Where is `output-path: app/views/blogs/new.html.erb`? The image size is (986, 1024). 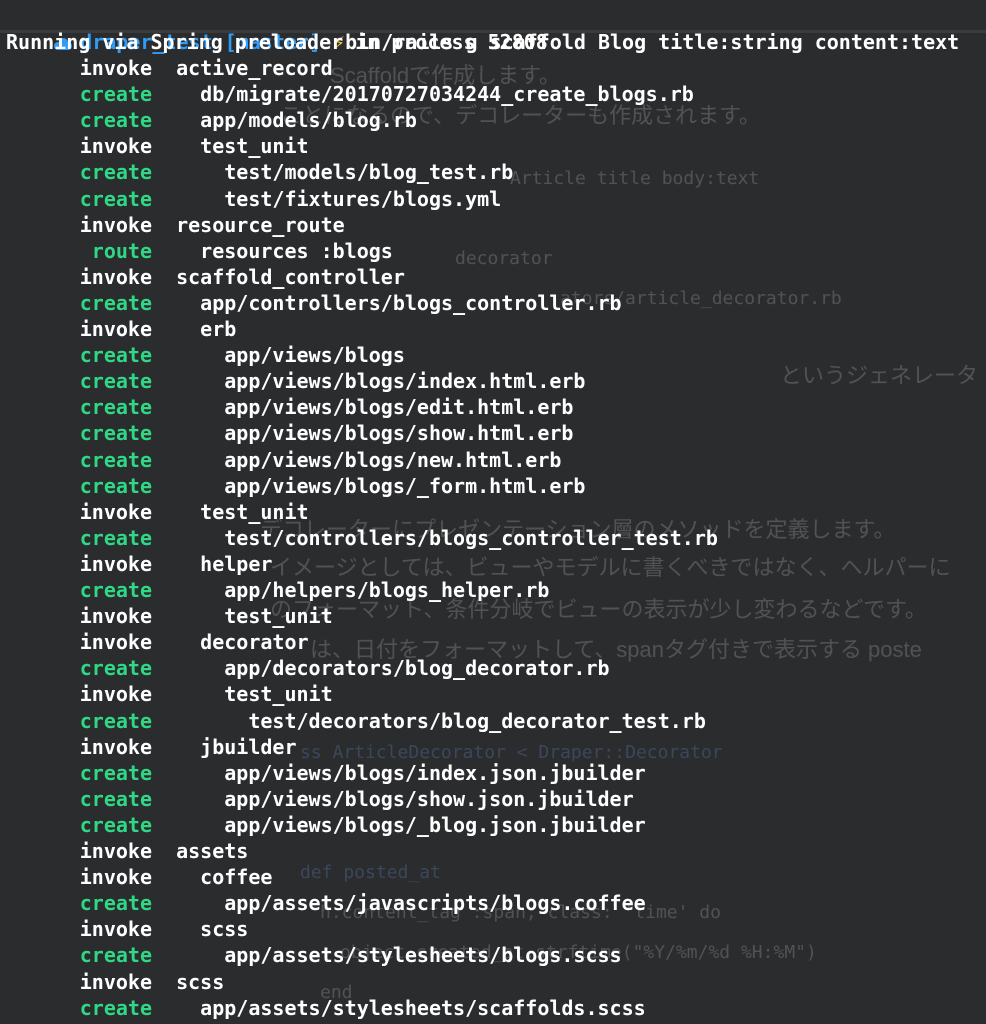
output-path: app/views/blogs/new.html.erb is located at coordinates (357, 459).